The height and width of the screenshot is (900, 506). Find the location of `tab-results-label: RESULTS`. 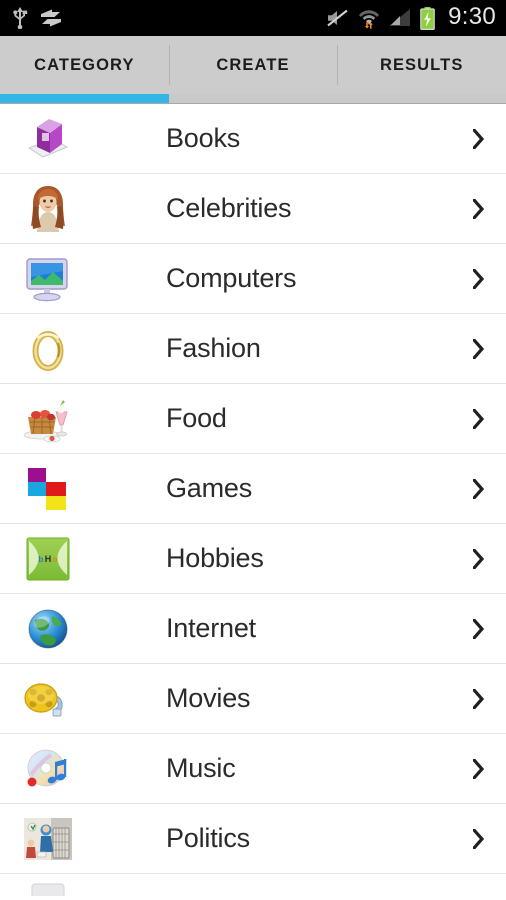

tab-results-label: RESULTS is located at coordinates (421, 64).